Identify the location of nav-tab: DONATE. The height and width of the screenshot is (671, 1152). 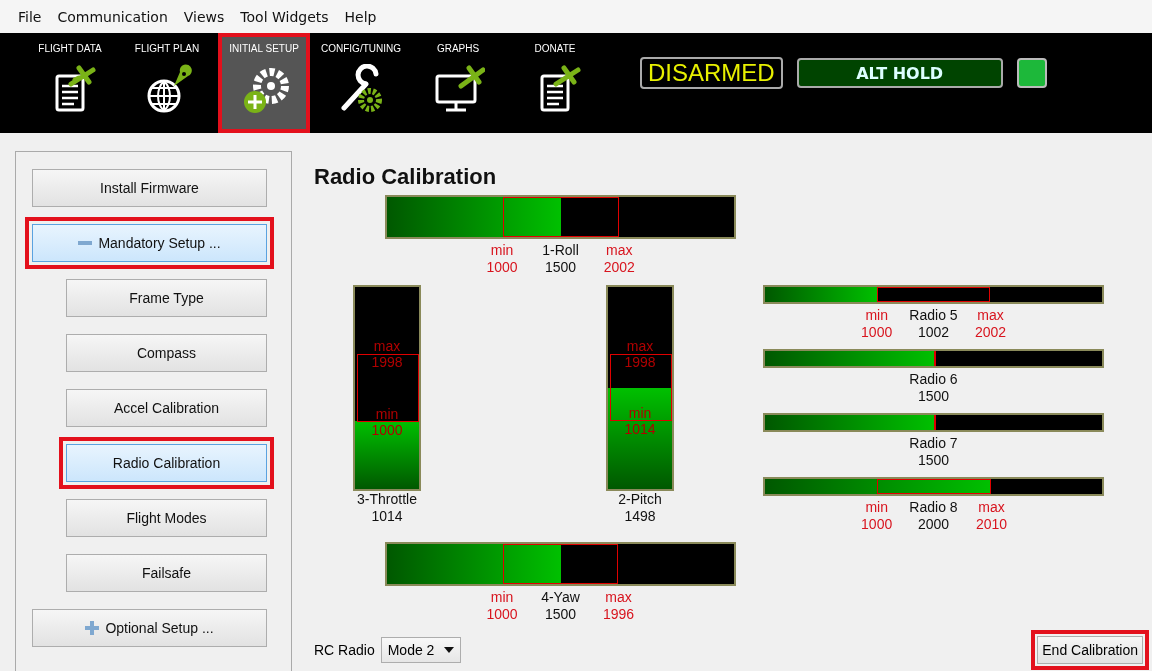
(555, 83).